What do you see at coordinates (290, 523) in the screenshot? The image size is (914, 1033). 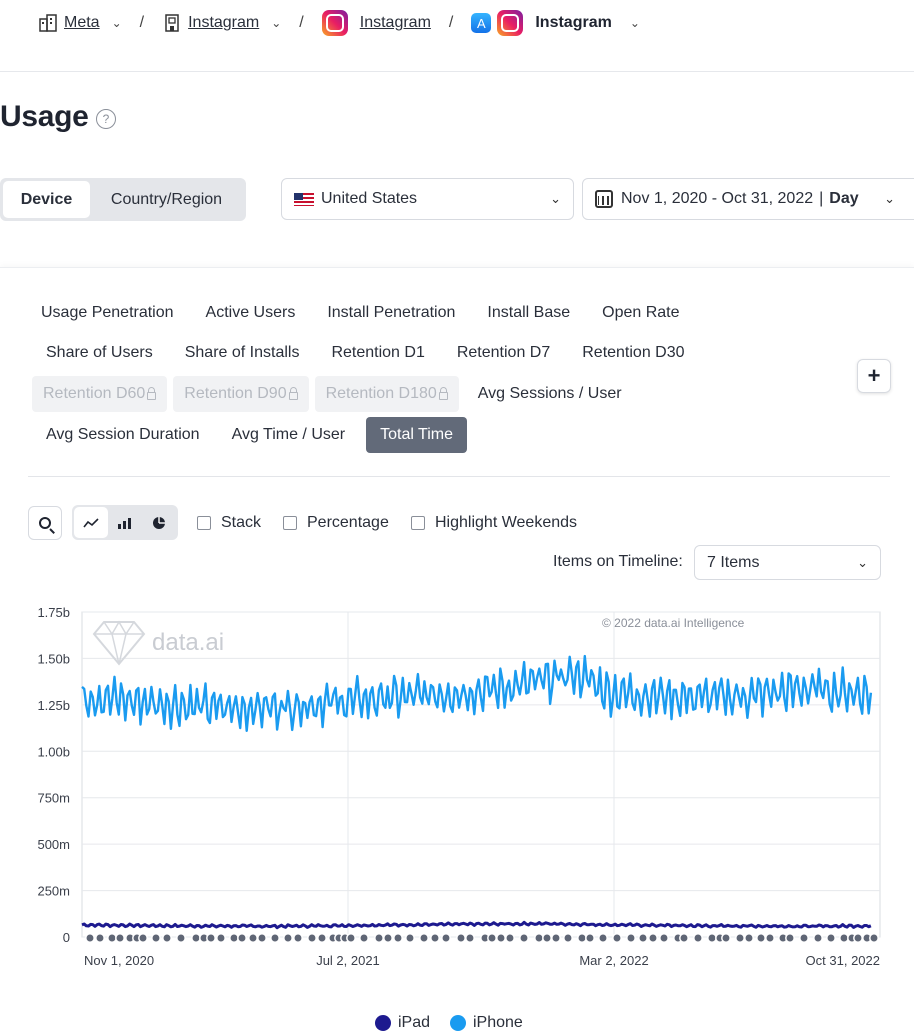 I see `percentage-checkbox-box` at bounding box center [290, 523].